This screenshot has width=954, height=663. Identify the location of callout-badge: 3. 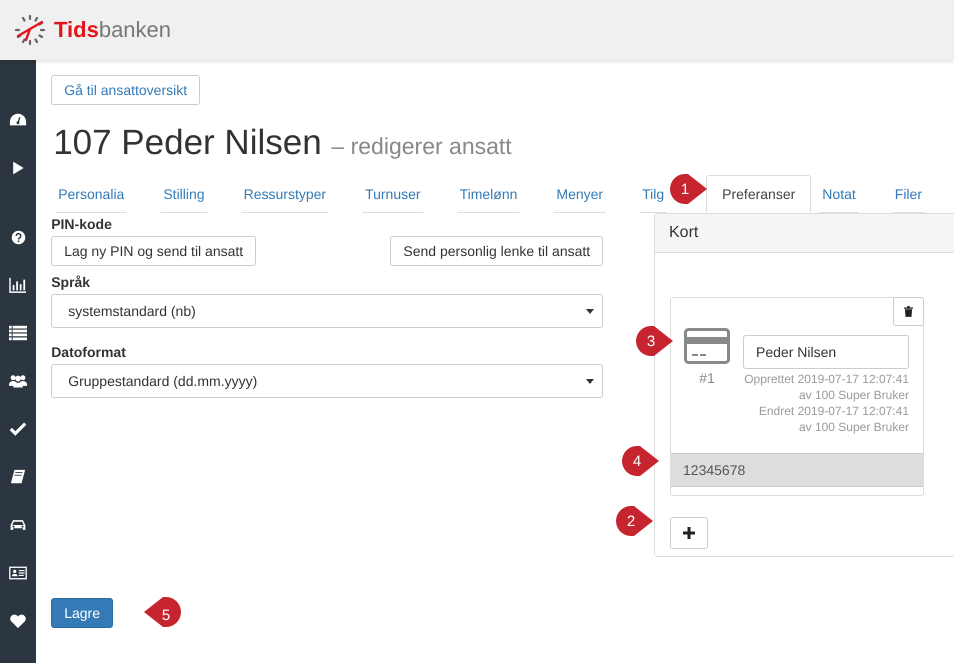
(655, 341).